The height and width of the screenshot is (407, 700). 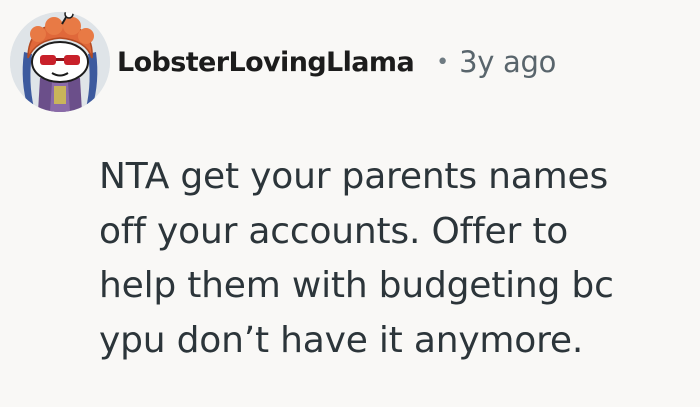 What do you see at coordinates (353, 176) in the screenshot?
I see `comment-body-line: NTA get your parents names` at bounding box center [353, 176].